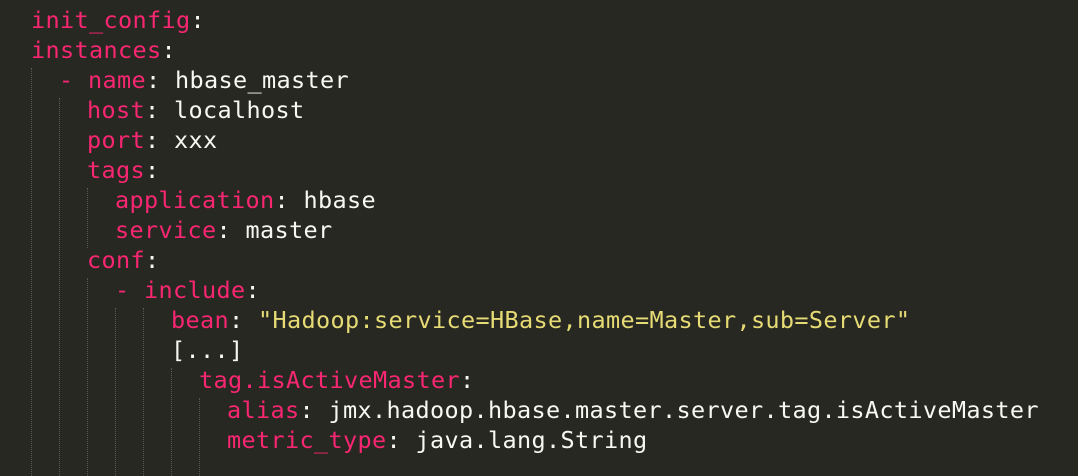 Image resolution: width=1078 pixels, height=476 pixels. Describe the element at coordinates (96, 50) in the screenshot. I see `yaml-key: instances` at that location.